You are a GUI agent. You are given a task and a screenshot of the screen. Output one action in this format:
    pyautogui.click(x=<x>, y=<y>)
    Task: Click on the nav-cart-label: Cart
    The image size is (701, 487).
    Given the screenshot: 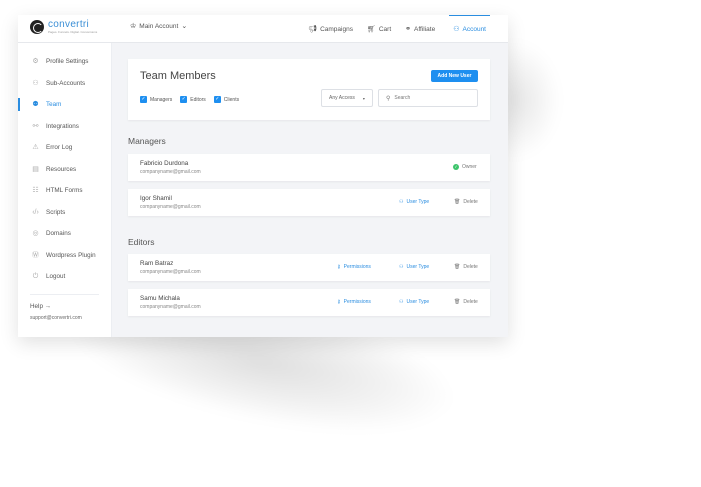 What is the action you would take?
    pyautogui.click(x=385, y=29)
    